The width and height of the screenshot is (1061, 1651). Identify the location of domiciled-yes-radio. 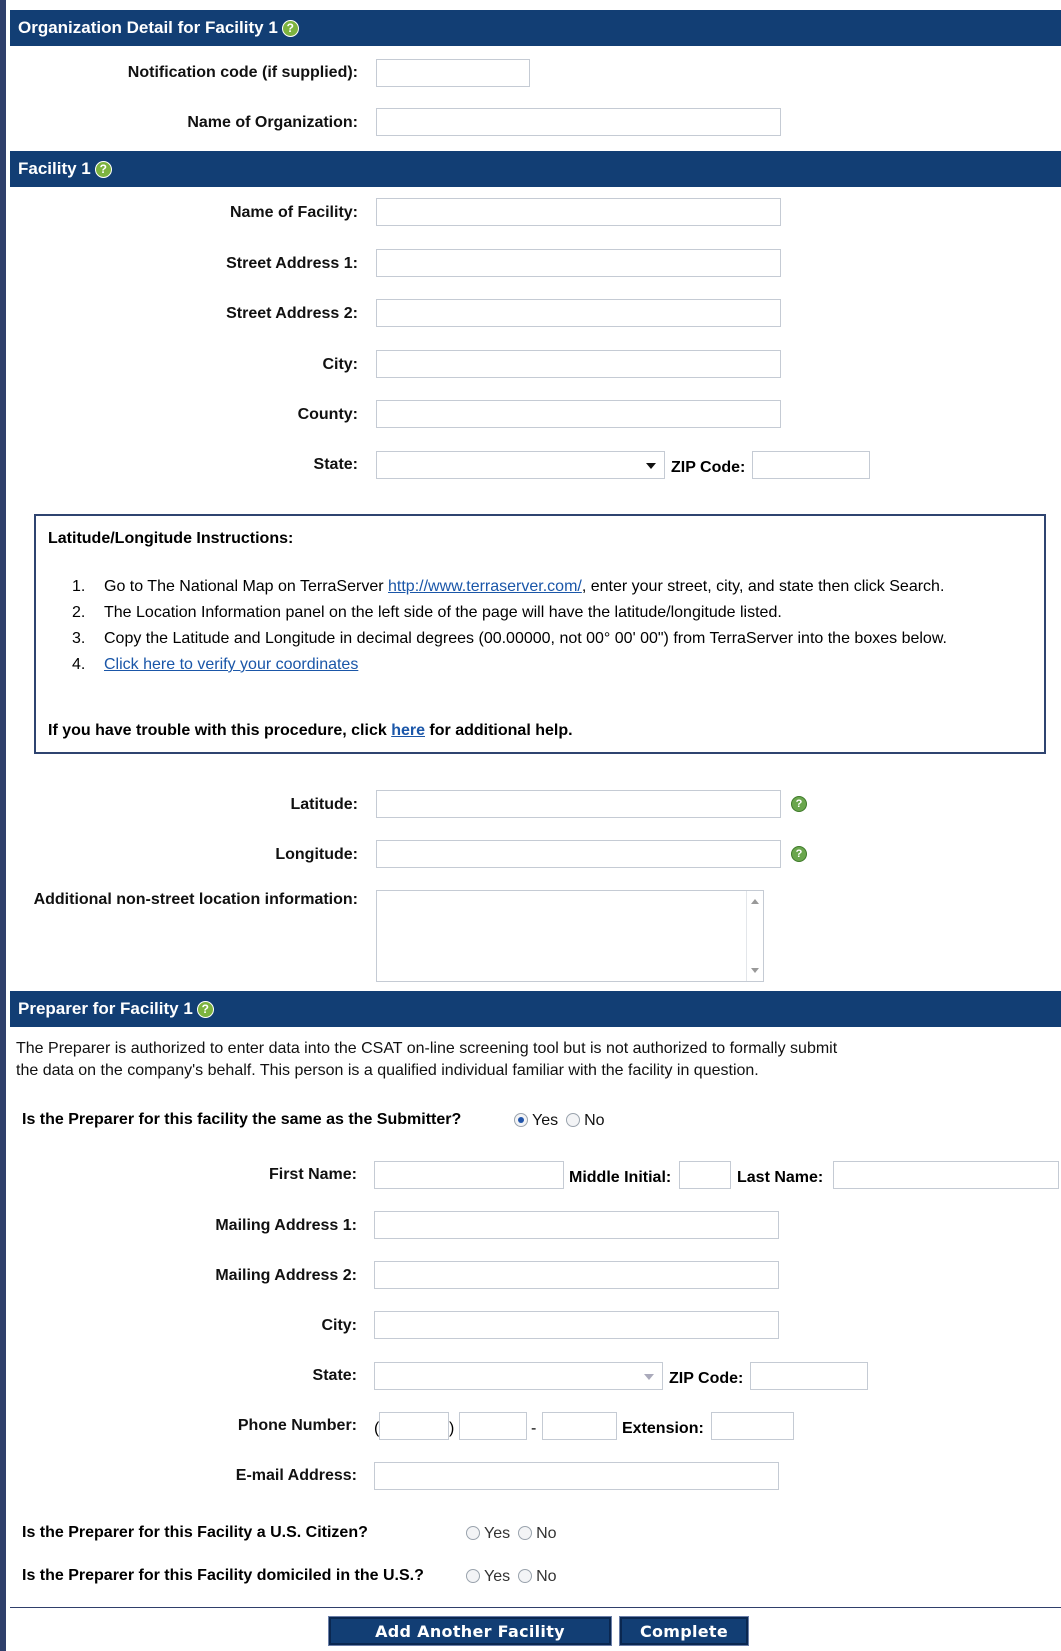
(473, 1576).